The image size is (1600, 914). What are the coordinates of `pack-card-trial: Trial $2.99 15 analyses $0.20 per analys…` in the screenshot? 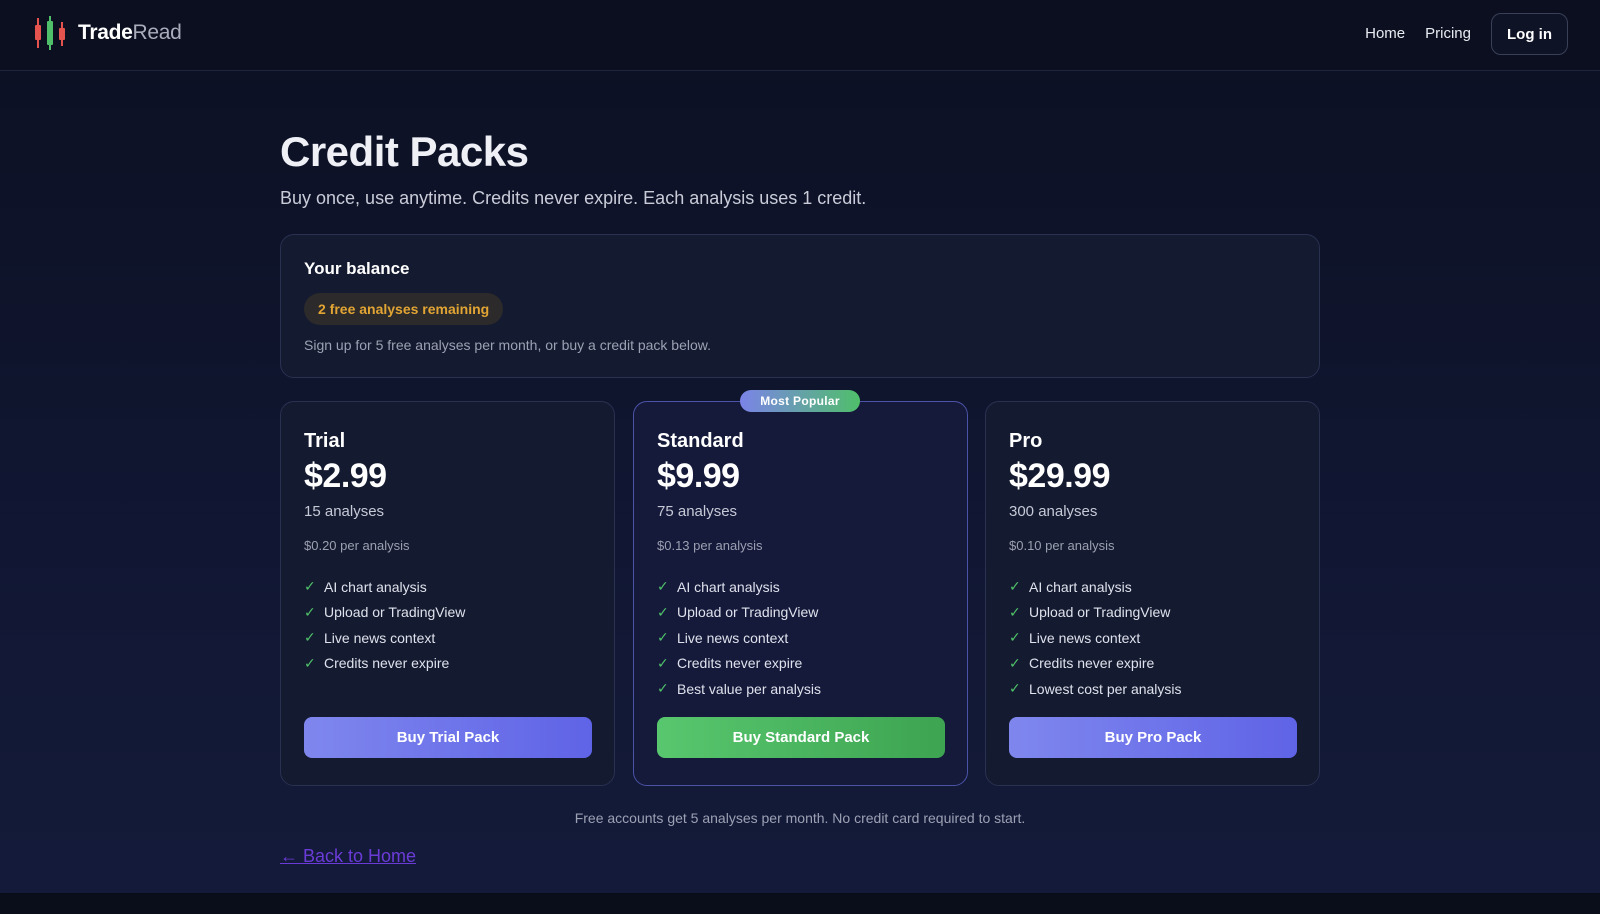 It's located at (447, 593).